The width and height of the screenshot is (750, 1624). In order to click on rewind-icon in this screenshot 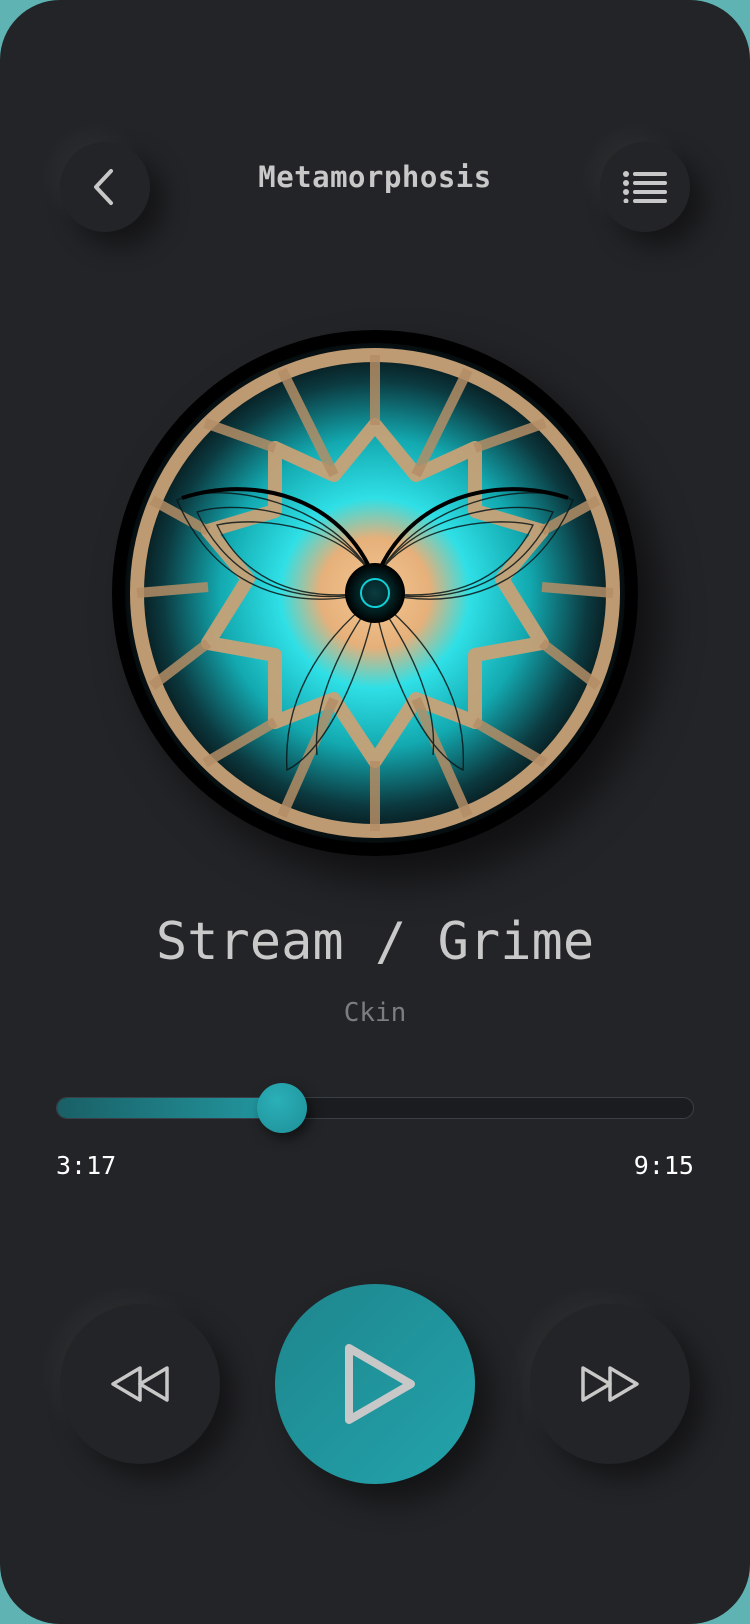, I will do `click(140, 1384)`.